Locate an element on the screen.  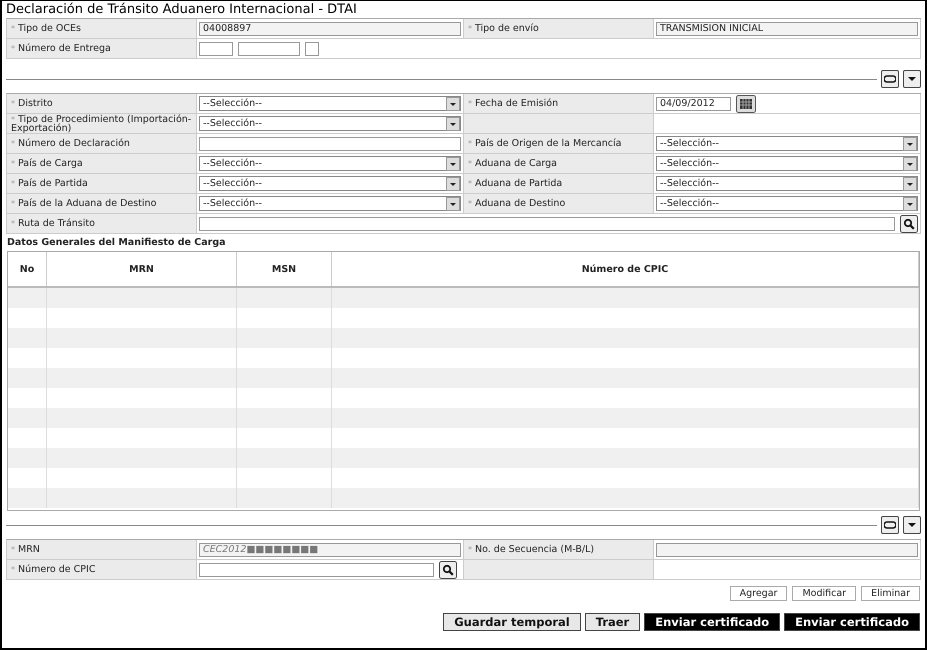
column-header: Número de CPIC is located at coordinates (625, 269).